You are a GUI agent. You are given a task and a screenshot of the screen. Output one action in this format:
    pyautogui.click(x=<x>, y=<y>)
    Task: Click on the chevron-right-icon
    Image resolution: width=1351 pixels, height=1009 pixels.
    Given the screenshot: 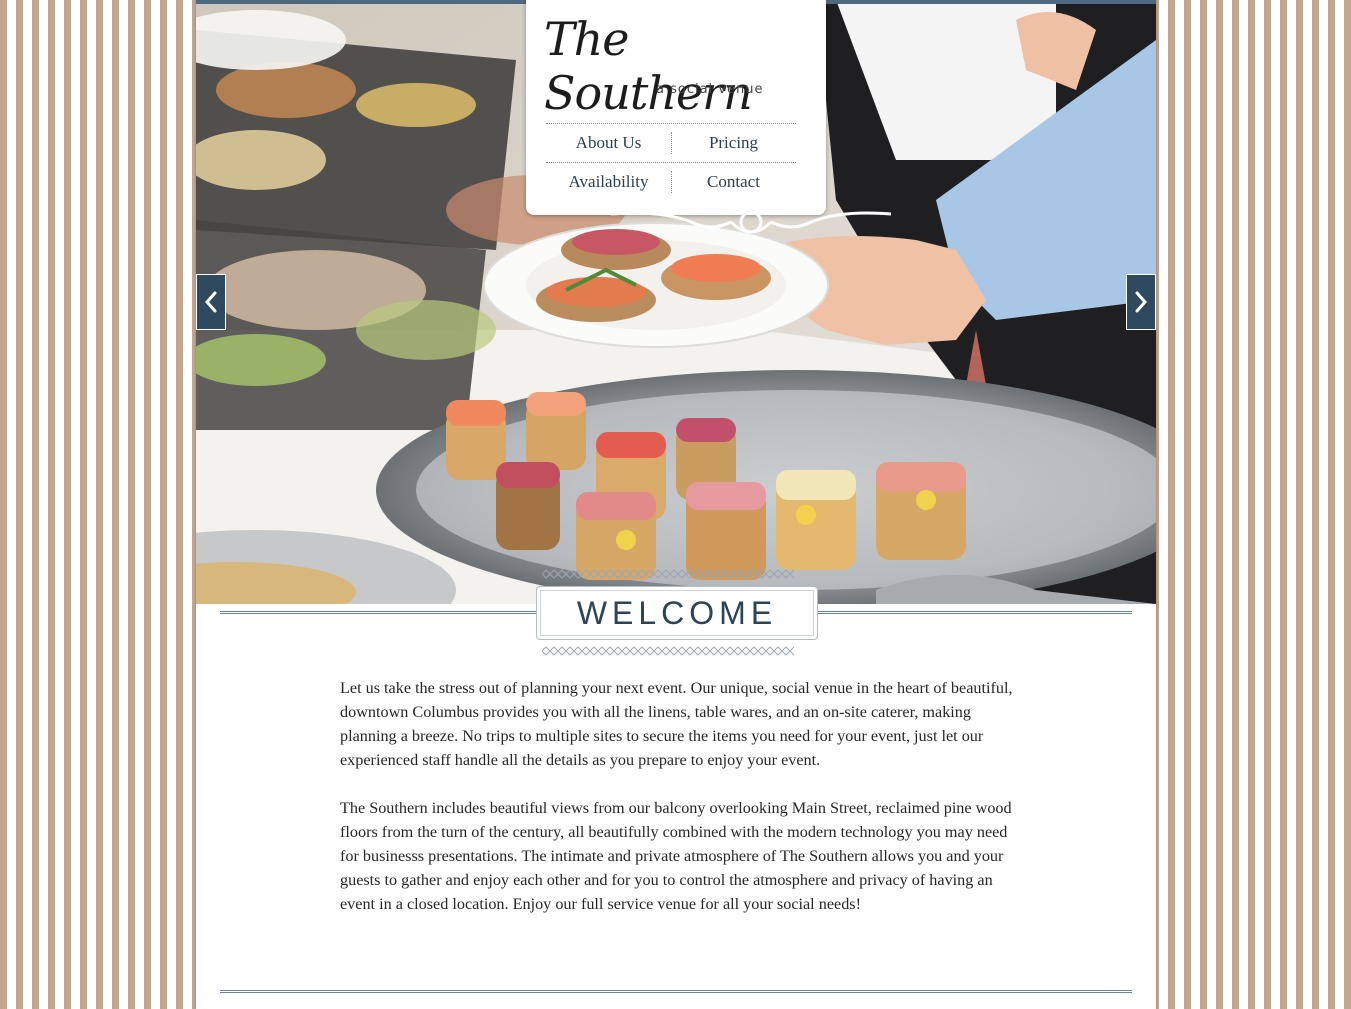 What is the action you would take?
    pyautogui.click(x=1141, y=302)
    